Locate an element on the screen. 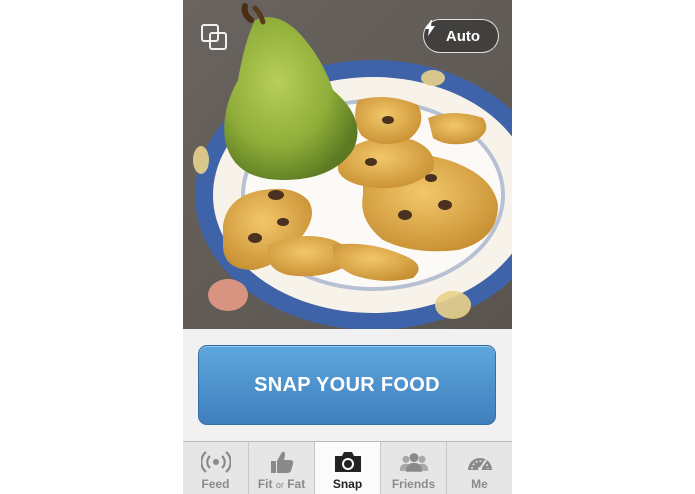 Image resolution: width=695 pixels, height=494 pixels. tab-snap: Snap is located at coordinates (348, 468).